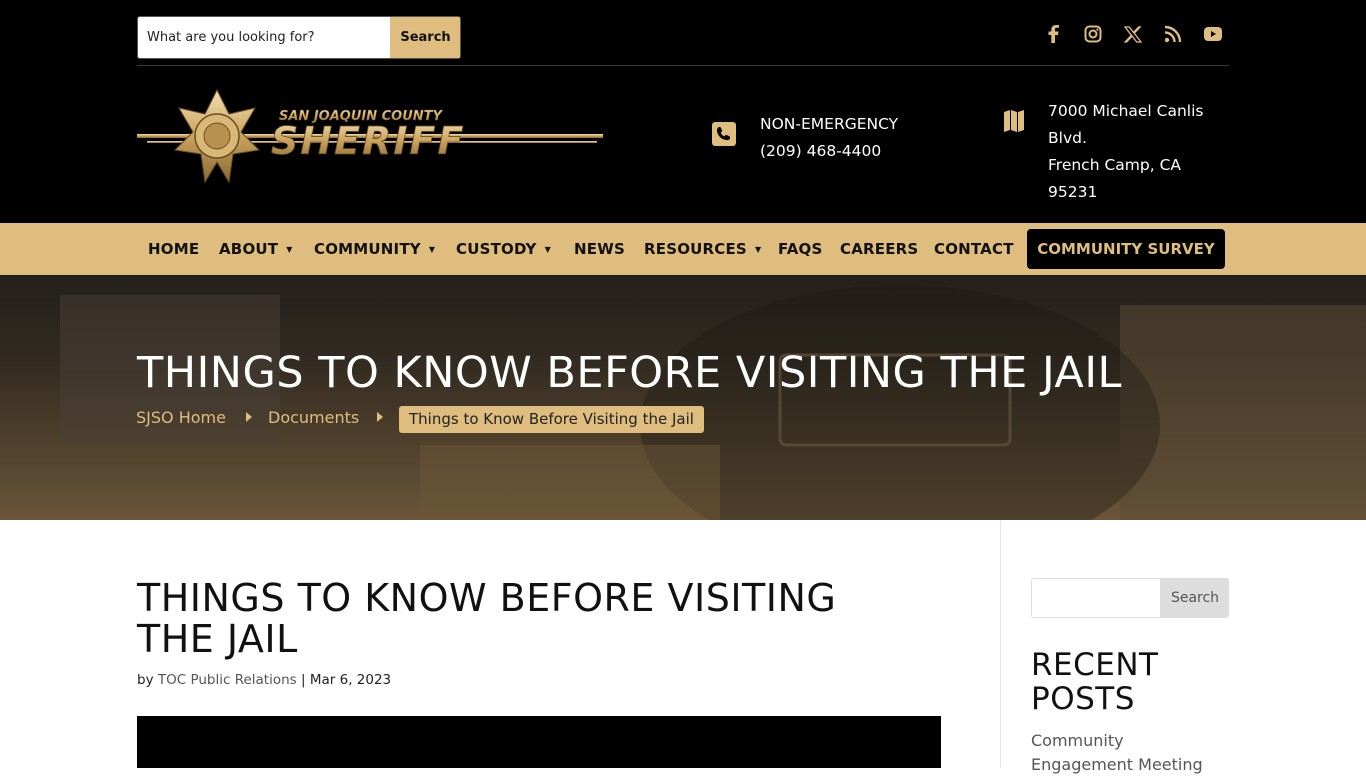 This screenshot has height=777, width=1366. I want to click on recent-post-link: Community Engagement Meeting, so click(1126, 753).